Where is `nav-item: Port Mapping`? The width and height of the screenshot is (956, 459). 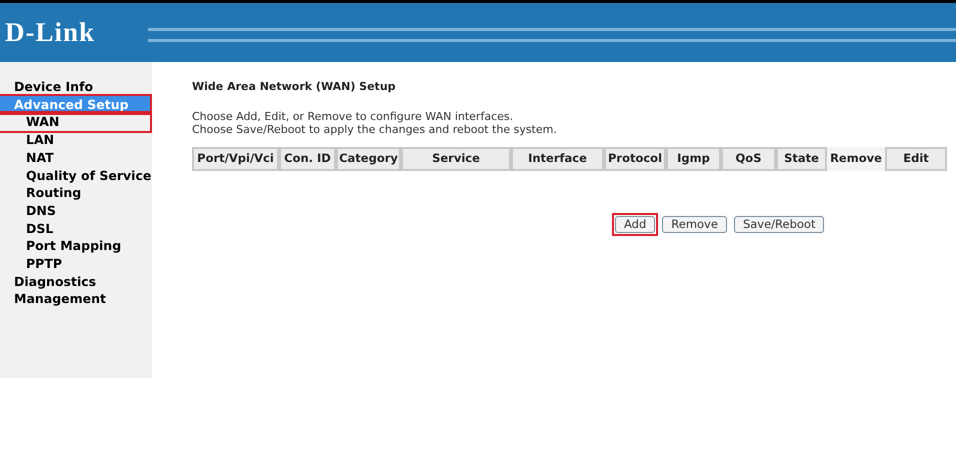
nav-item: Port Mapping is located at coordinates (75, 246).